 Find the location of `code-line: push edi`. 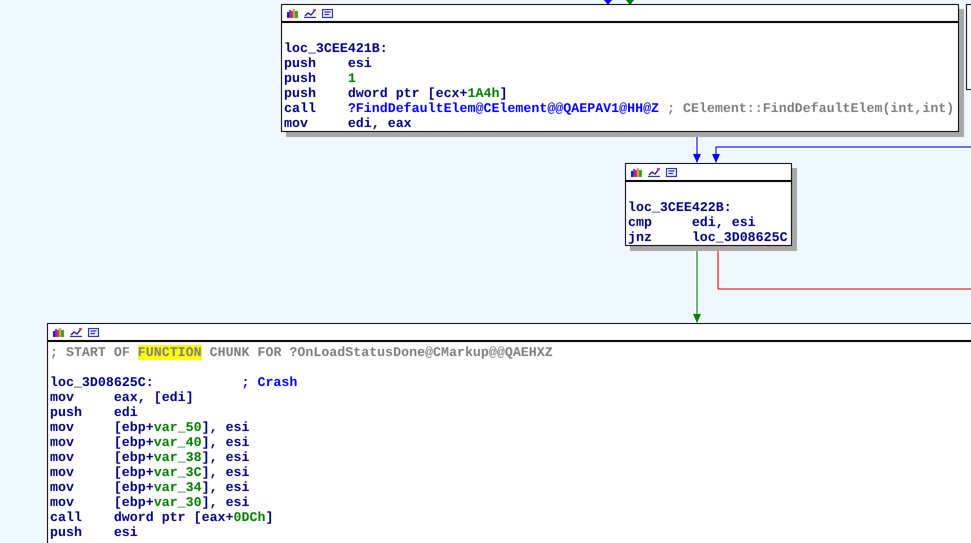

code-line: push edi is located at coordinates (94, 412).